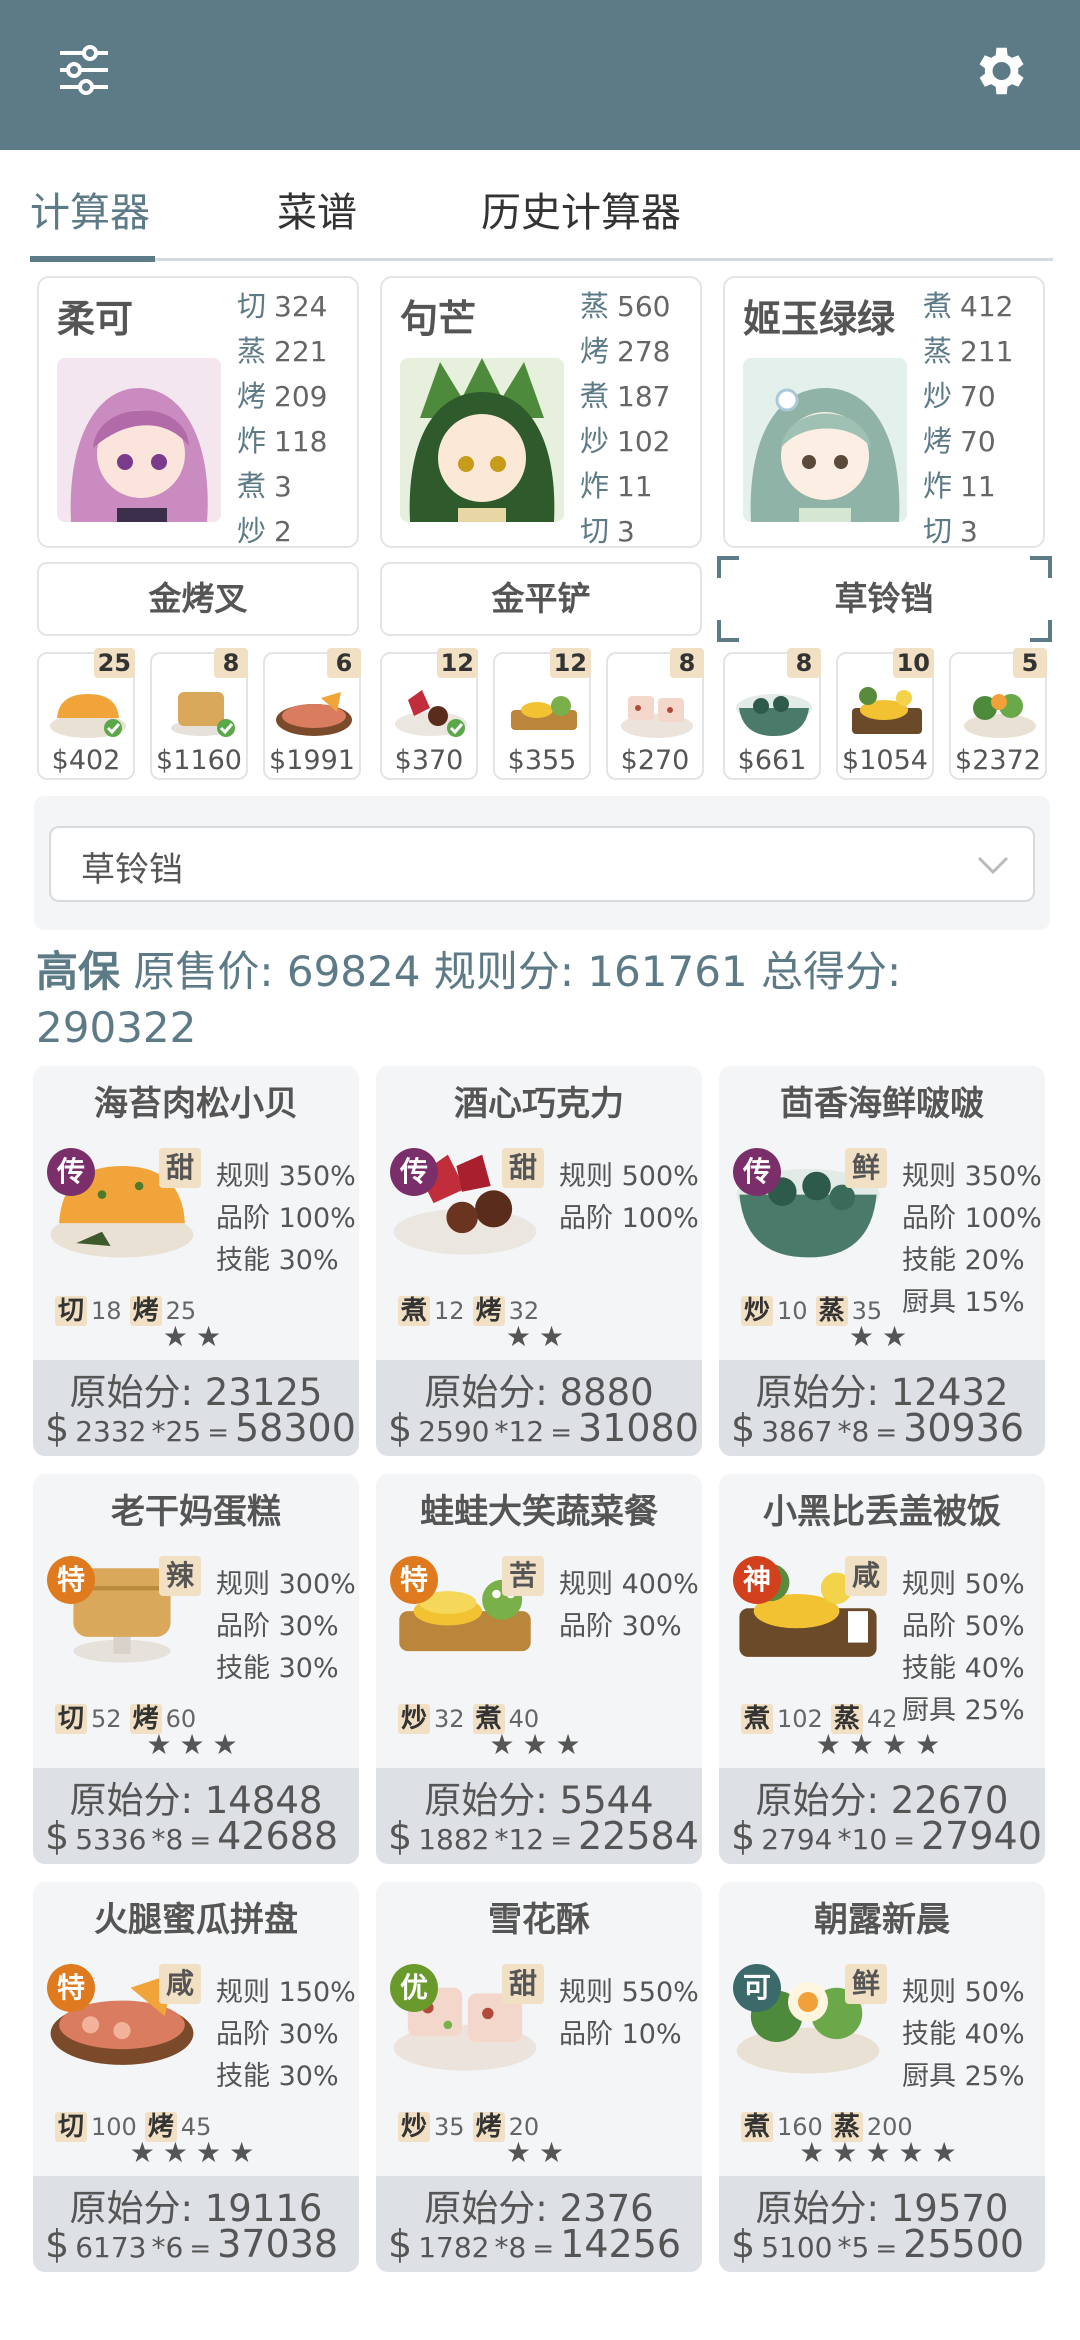 Image resolution: width=1080 pixels, height=2340 pixels. Describe the element at coordinates (581, 209) in the screenshot. I see `tab-history: 历史计算器` at that location.